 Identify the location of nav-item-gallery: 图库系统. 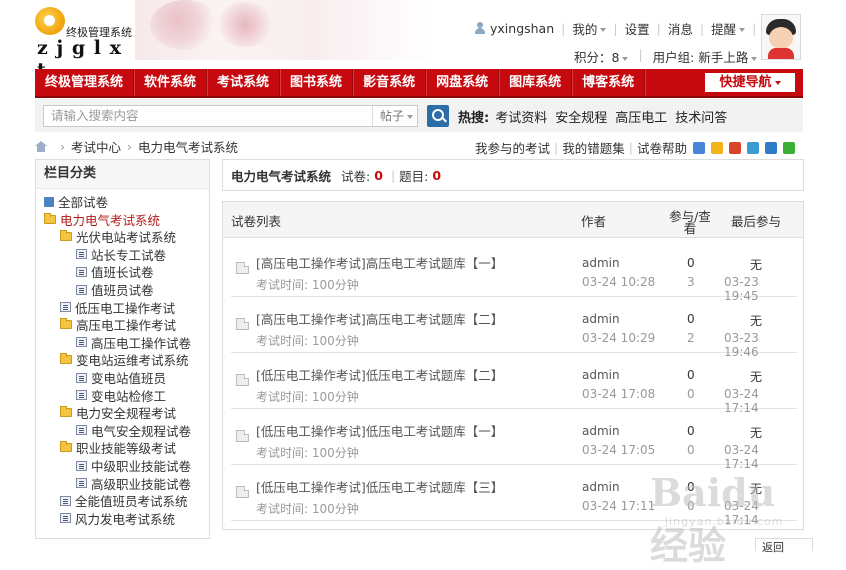
(536, 82).